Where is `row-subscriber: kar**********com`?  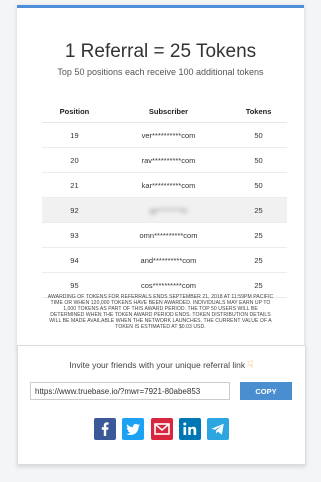
row-subscriber: kar**********com is located at coordinates (168, 185).